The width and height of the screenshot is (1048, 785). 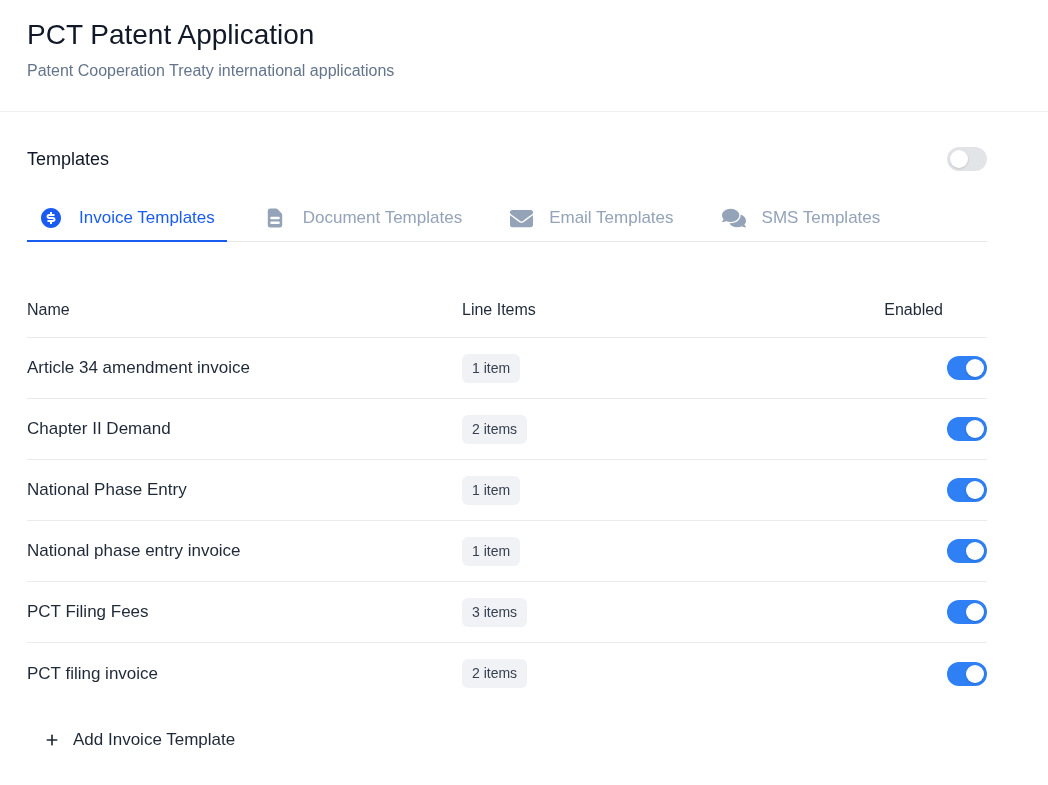 What do you see at coordinates (107, 490) in the screenshot?
I see `template-name: National Phase Entry` at bounding box center [107, 490].